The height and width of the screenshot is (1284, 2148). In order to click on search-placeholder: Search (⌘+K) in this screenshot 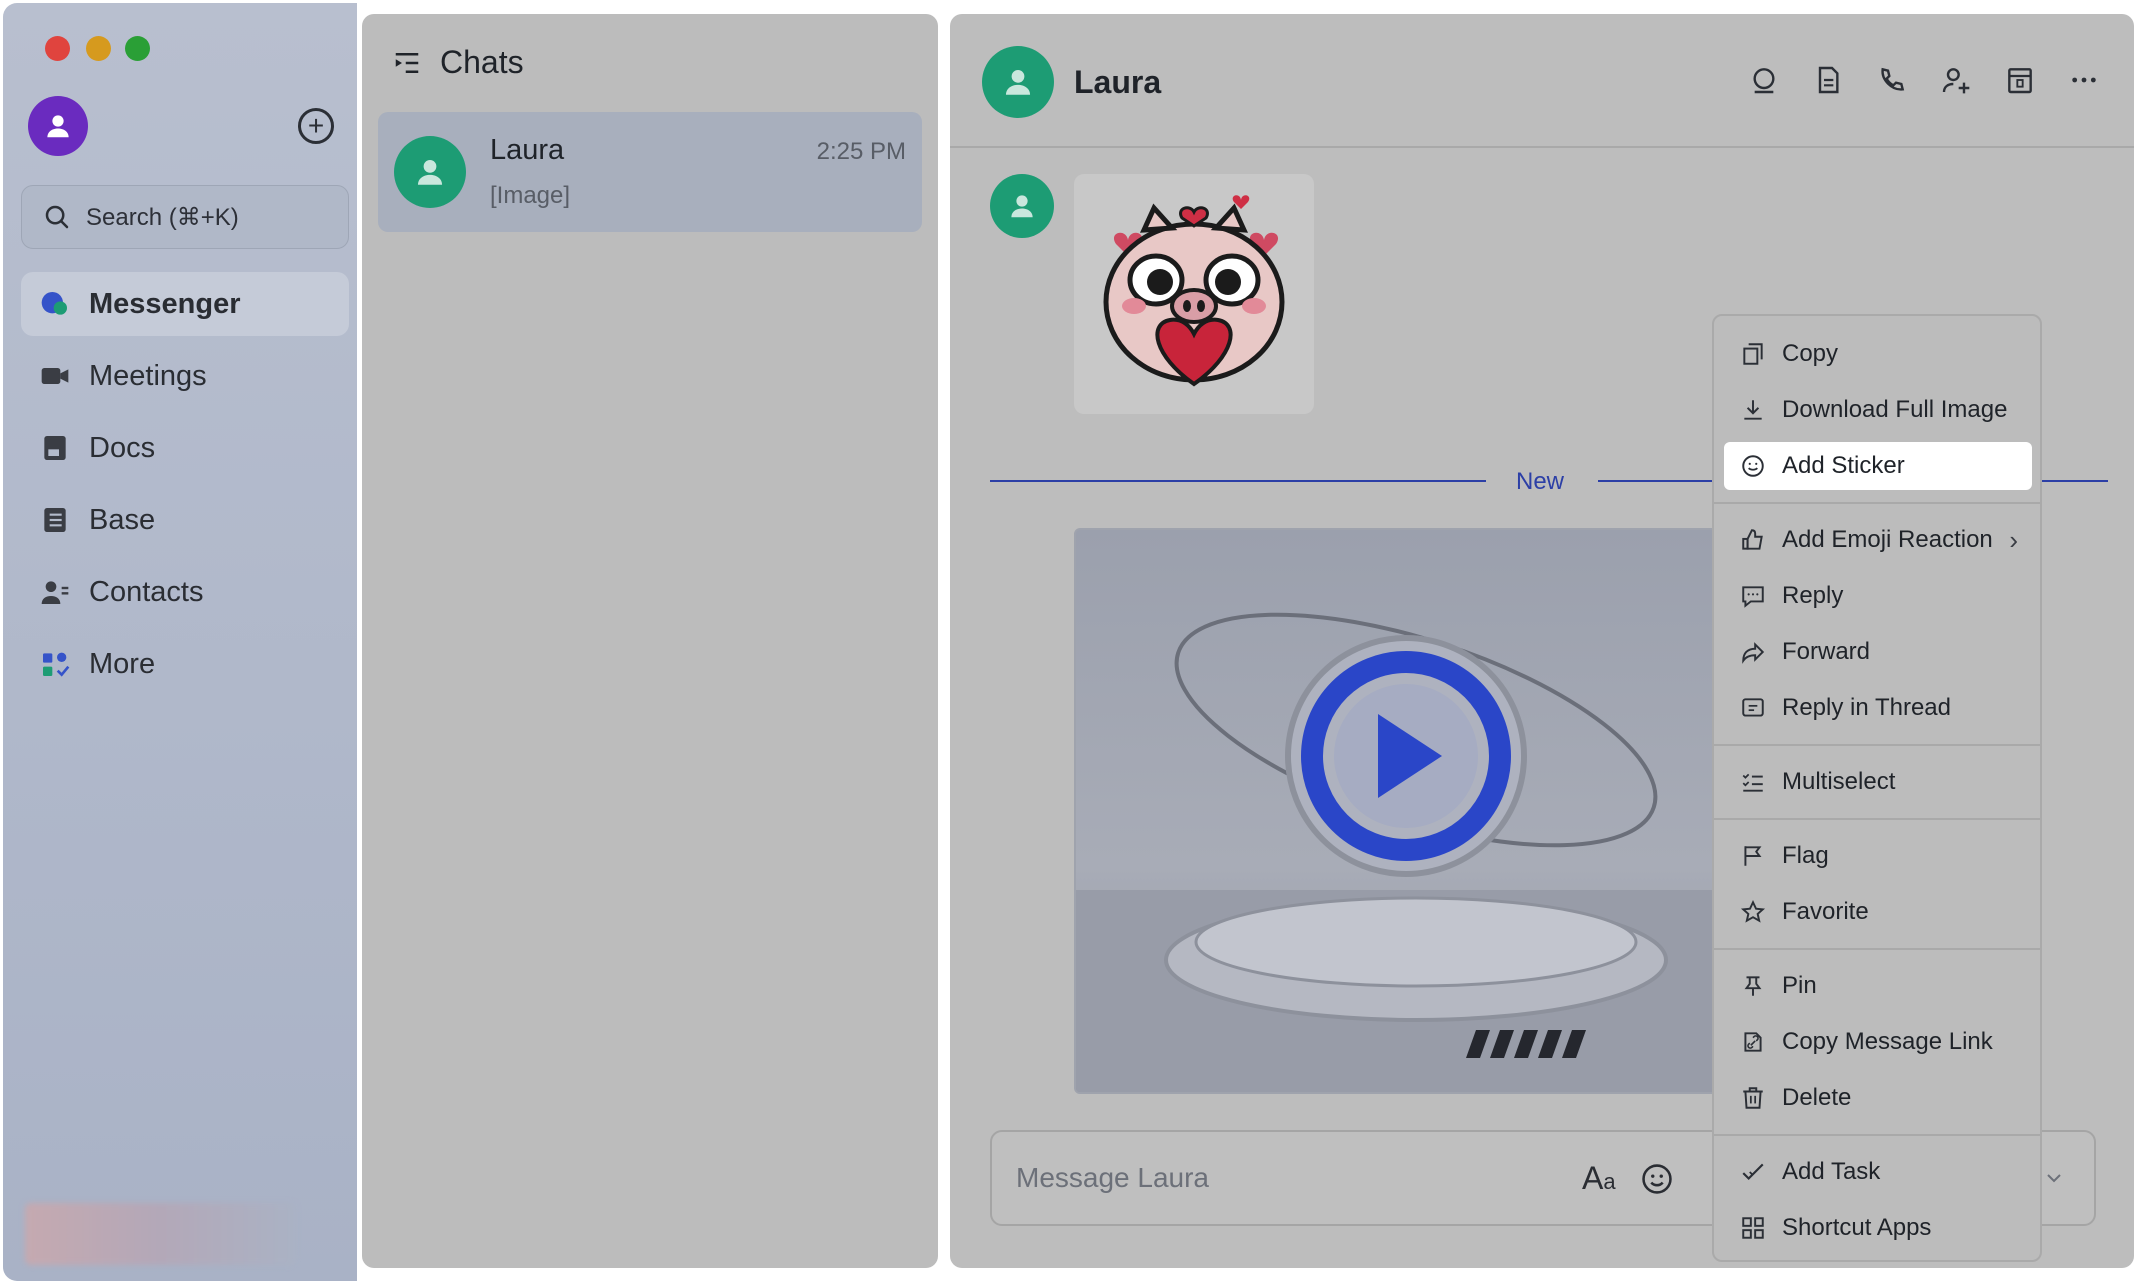, I will do `click(162, 217)`.